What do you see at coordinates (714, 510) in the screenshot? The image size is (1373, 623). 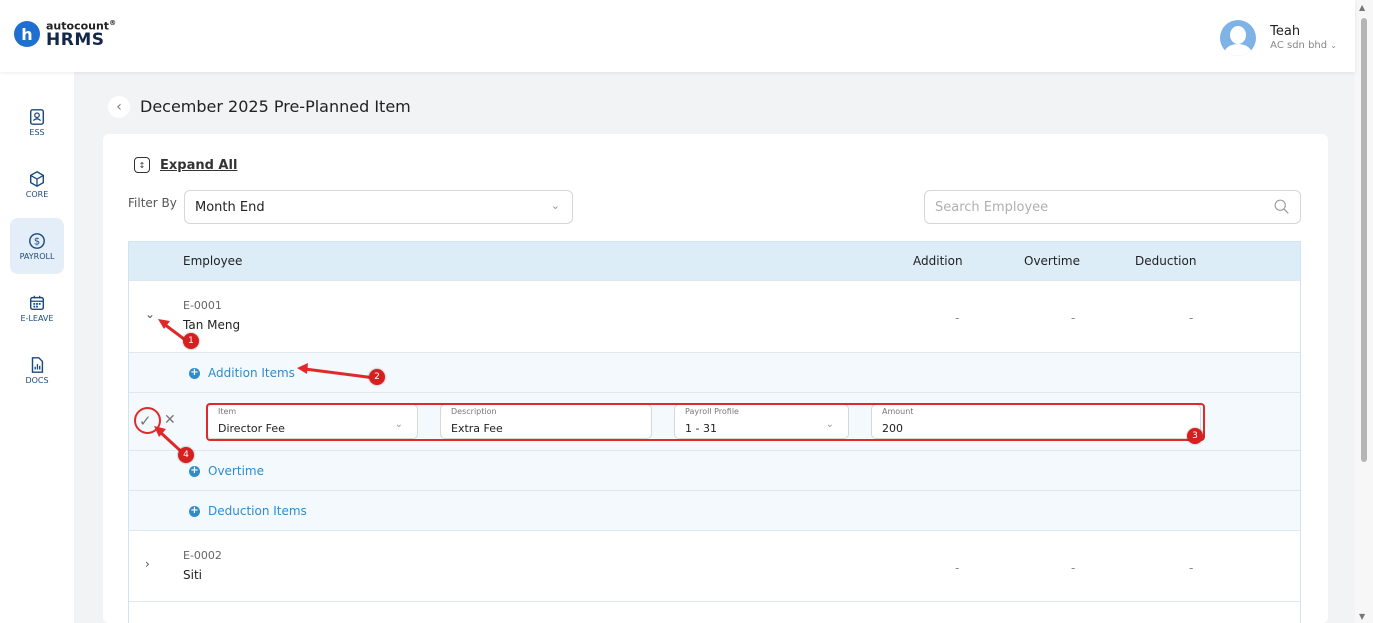 I see `deduction-items-row: + Deduction Items` at bounding box center [714, 510].